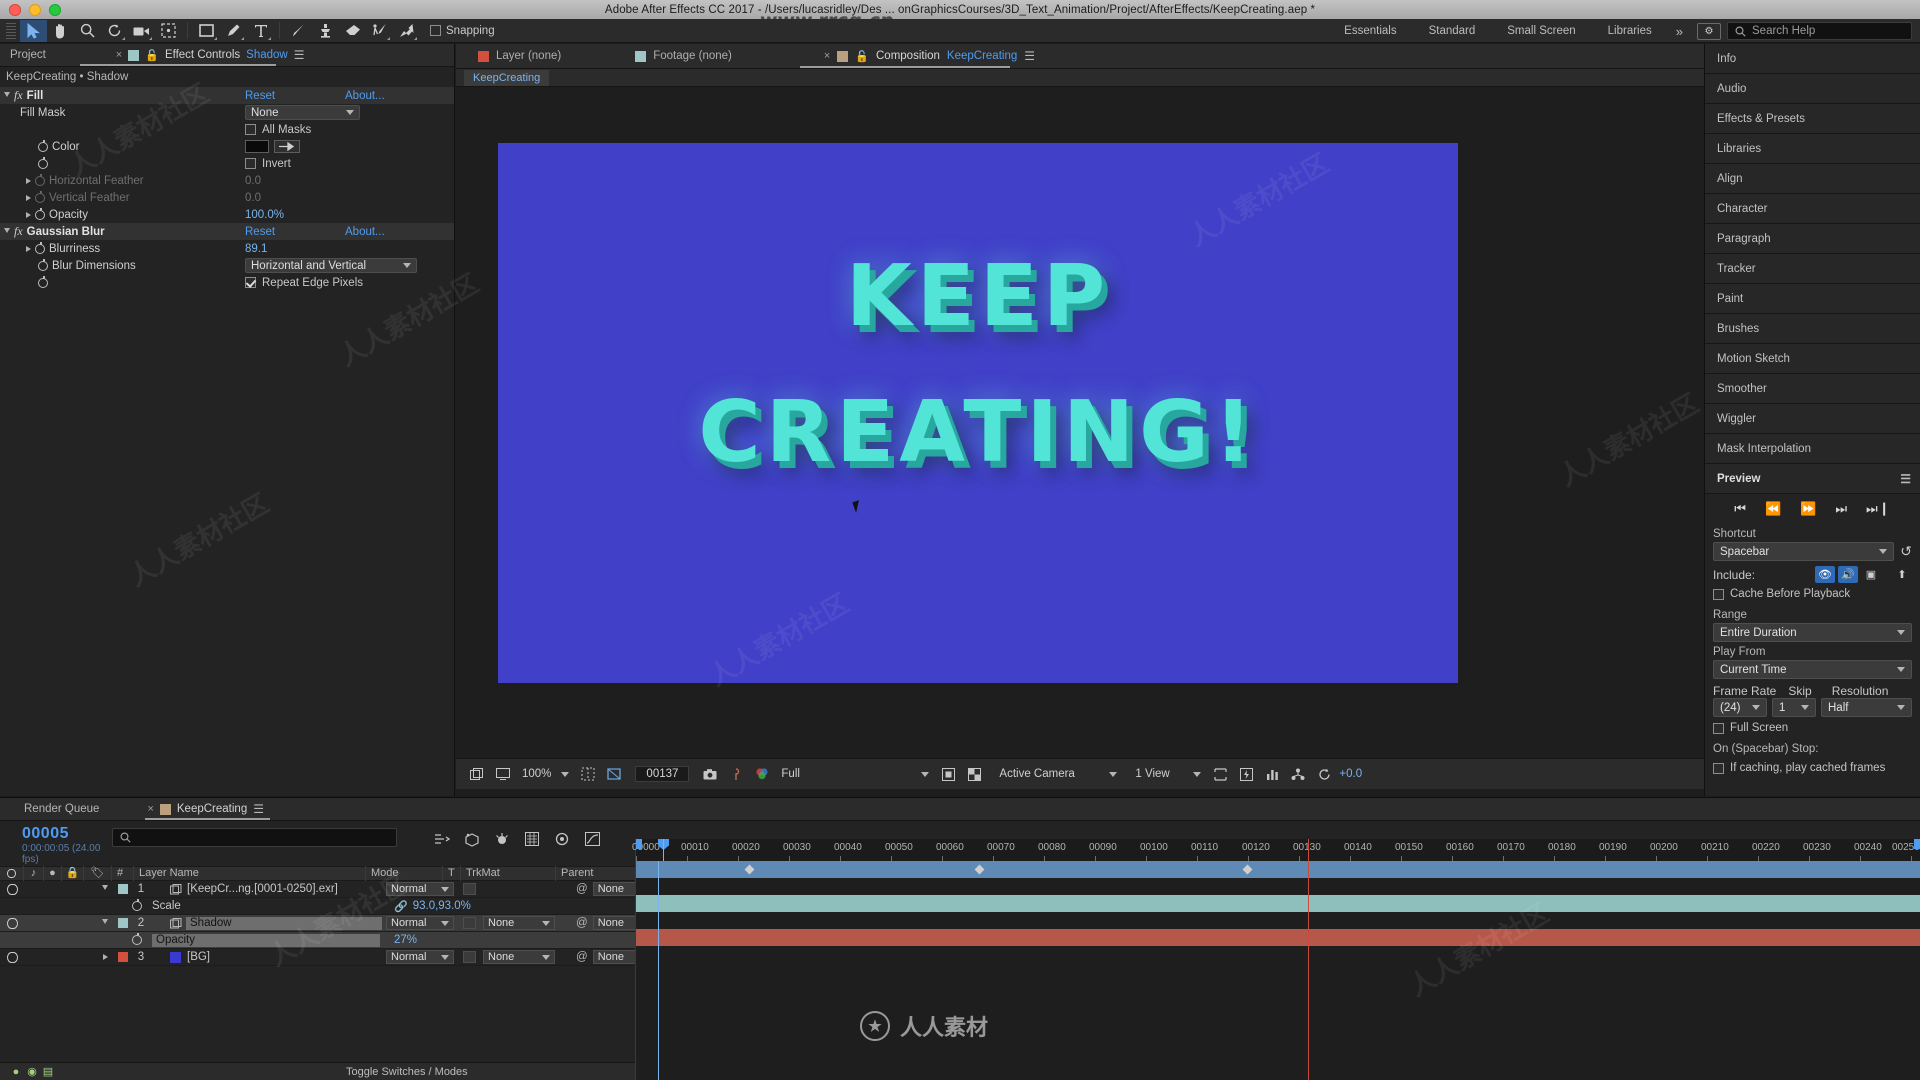  Describe the element at coordinates (1740, 509) in the screenshot. I see `first-frame-button: ⏮` at that location.